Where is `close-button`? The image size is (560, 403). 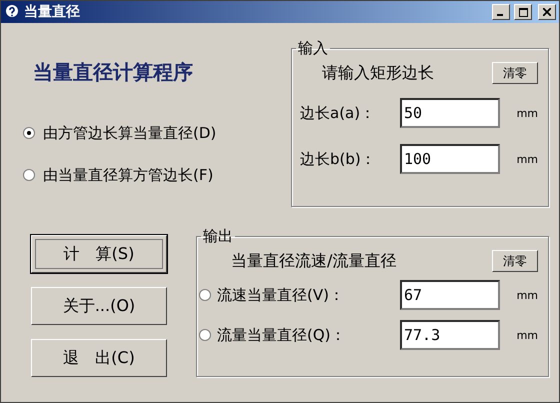 close-button is located at coordinates (547, 12).